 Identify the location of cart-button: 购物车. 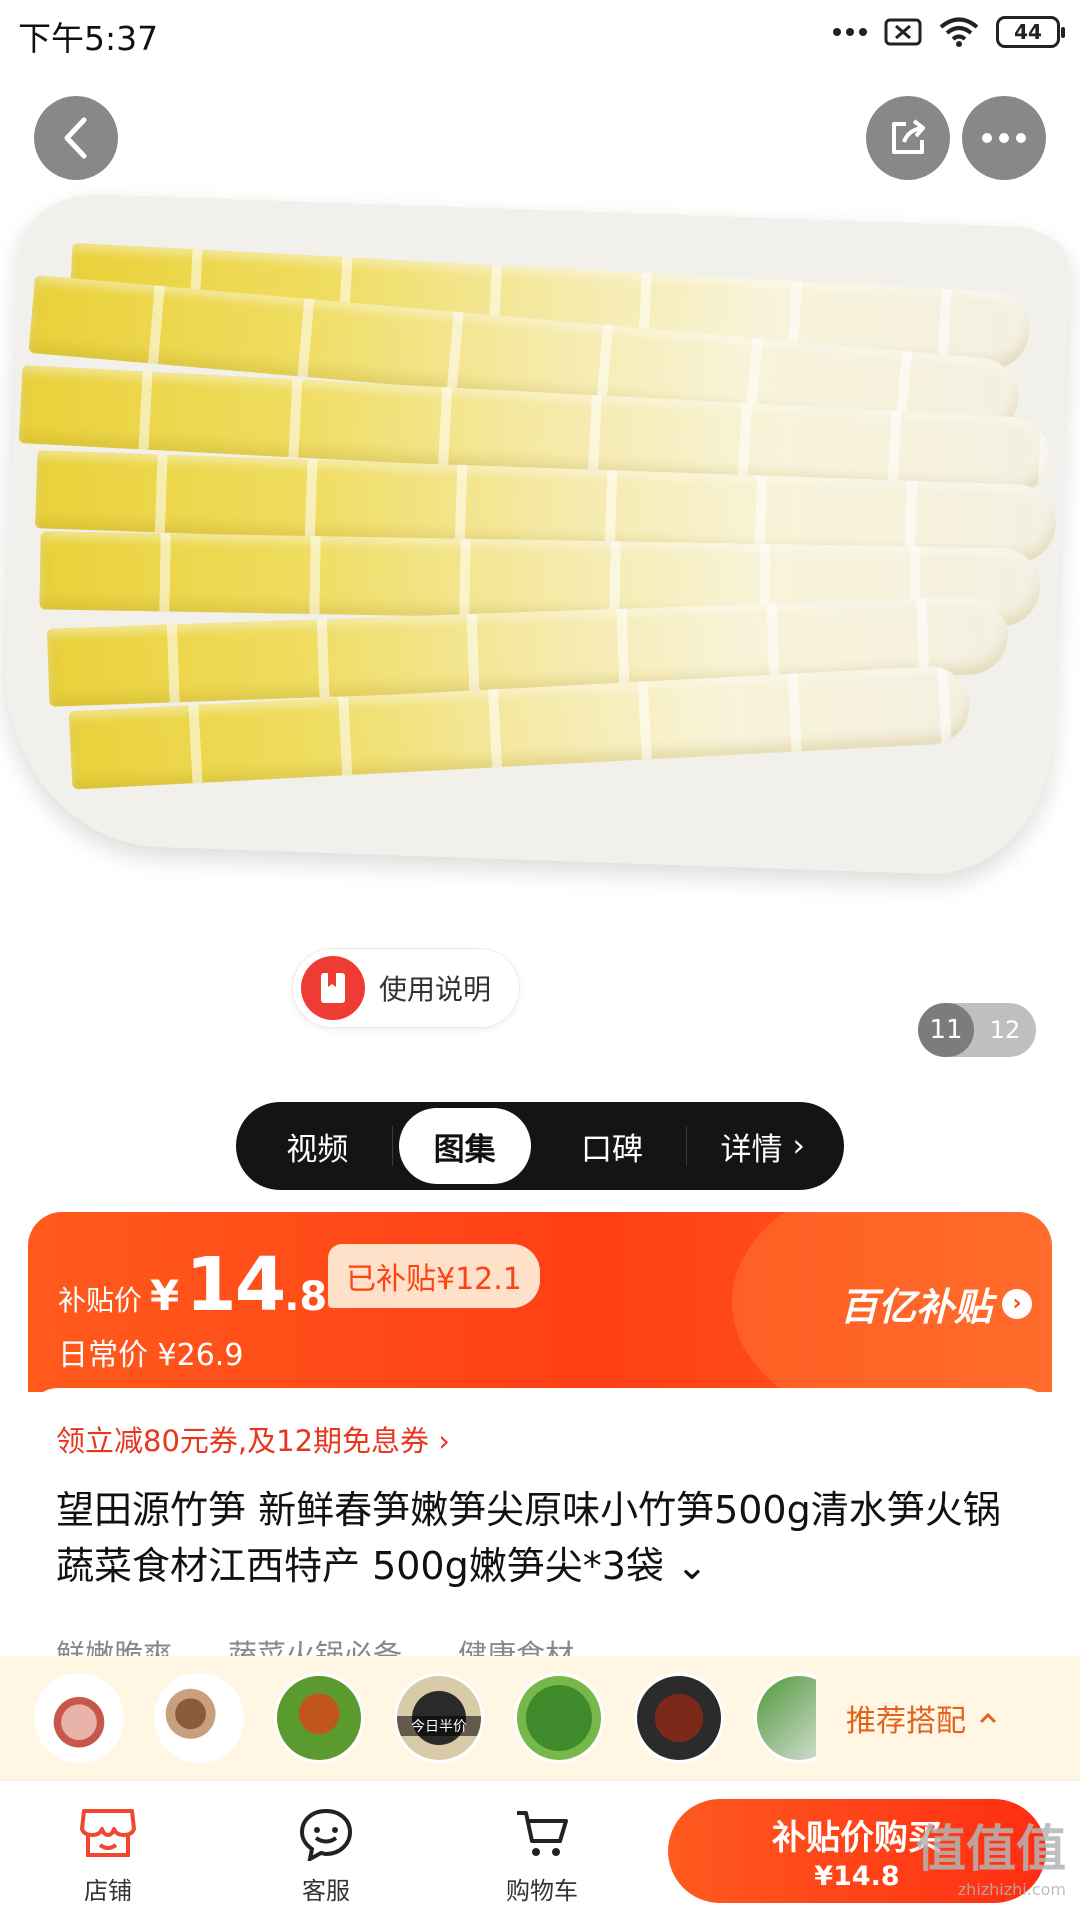
(542, 1856).